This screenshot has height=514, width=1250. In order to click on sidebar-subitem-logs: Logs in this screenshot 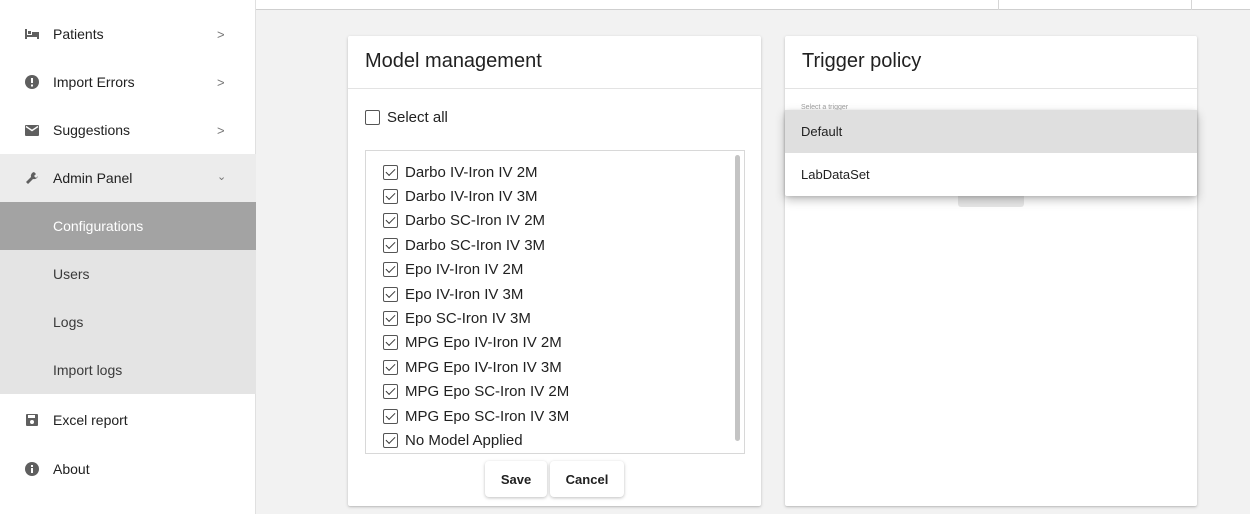, I will do `click(128, 322)`.